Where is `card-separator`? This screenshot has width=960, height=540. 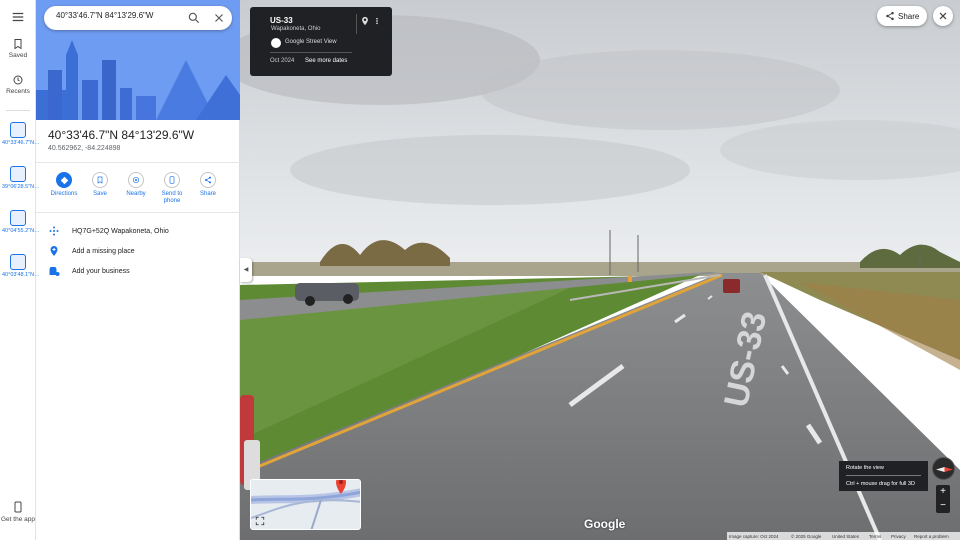
card-separator is located at coordinates (356, 24).